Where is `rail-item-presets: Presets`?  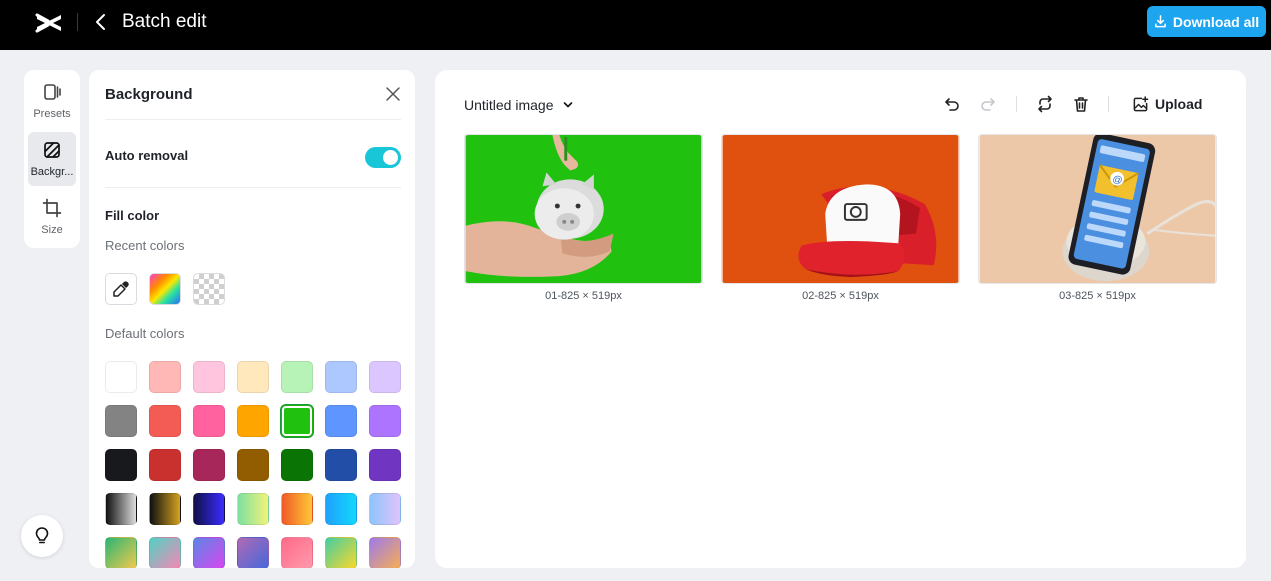 rail-item-presets: Presets is located at coordinates (52, 101).